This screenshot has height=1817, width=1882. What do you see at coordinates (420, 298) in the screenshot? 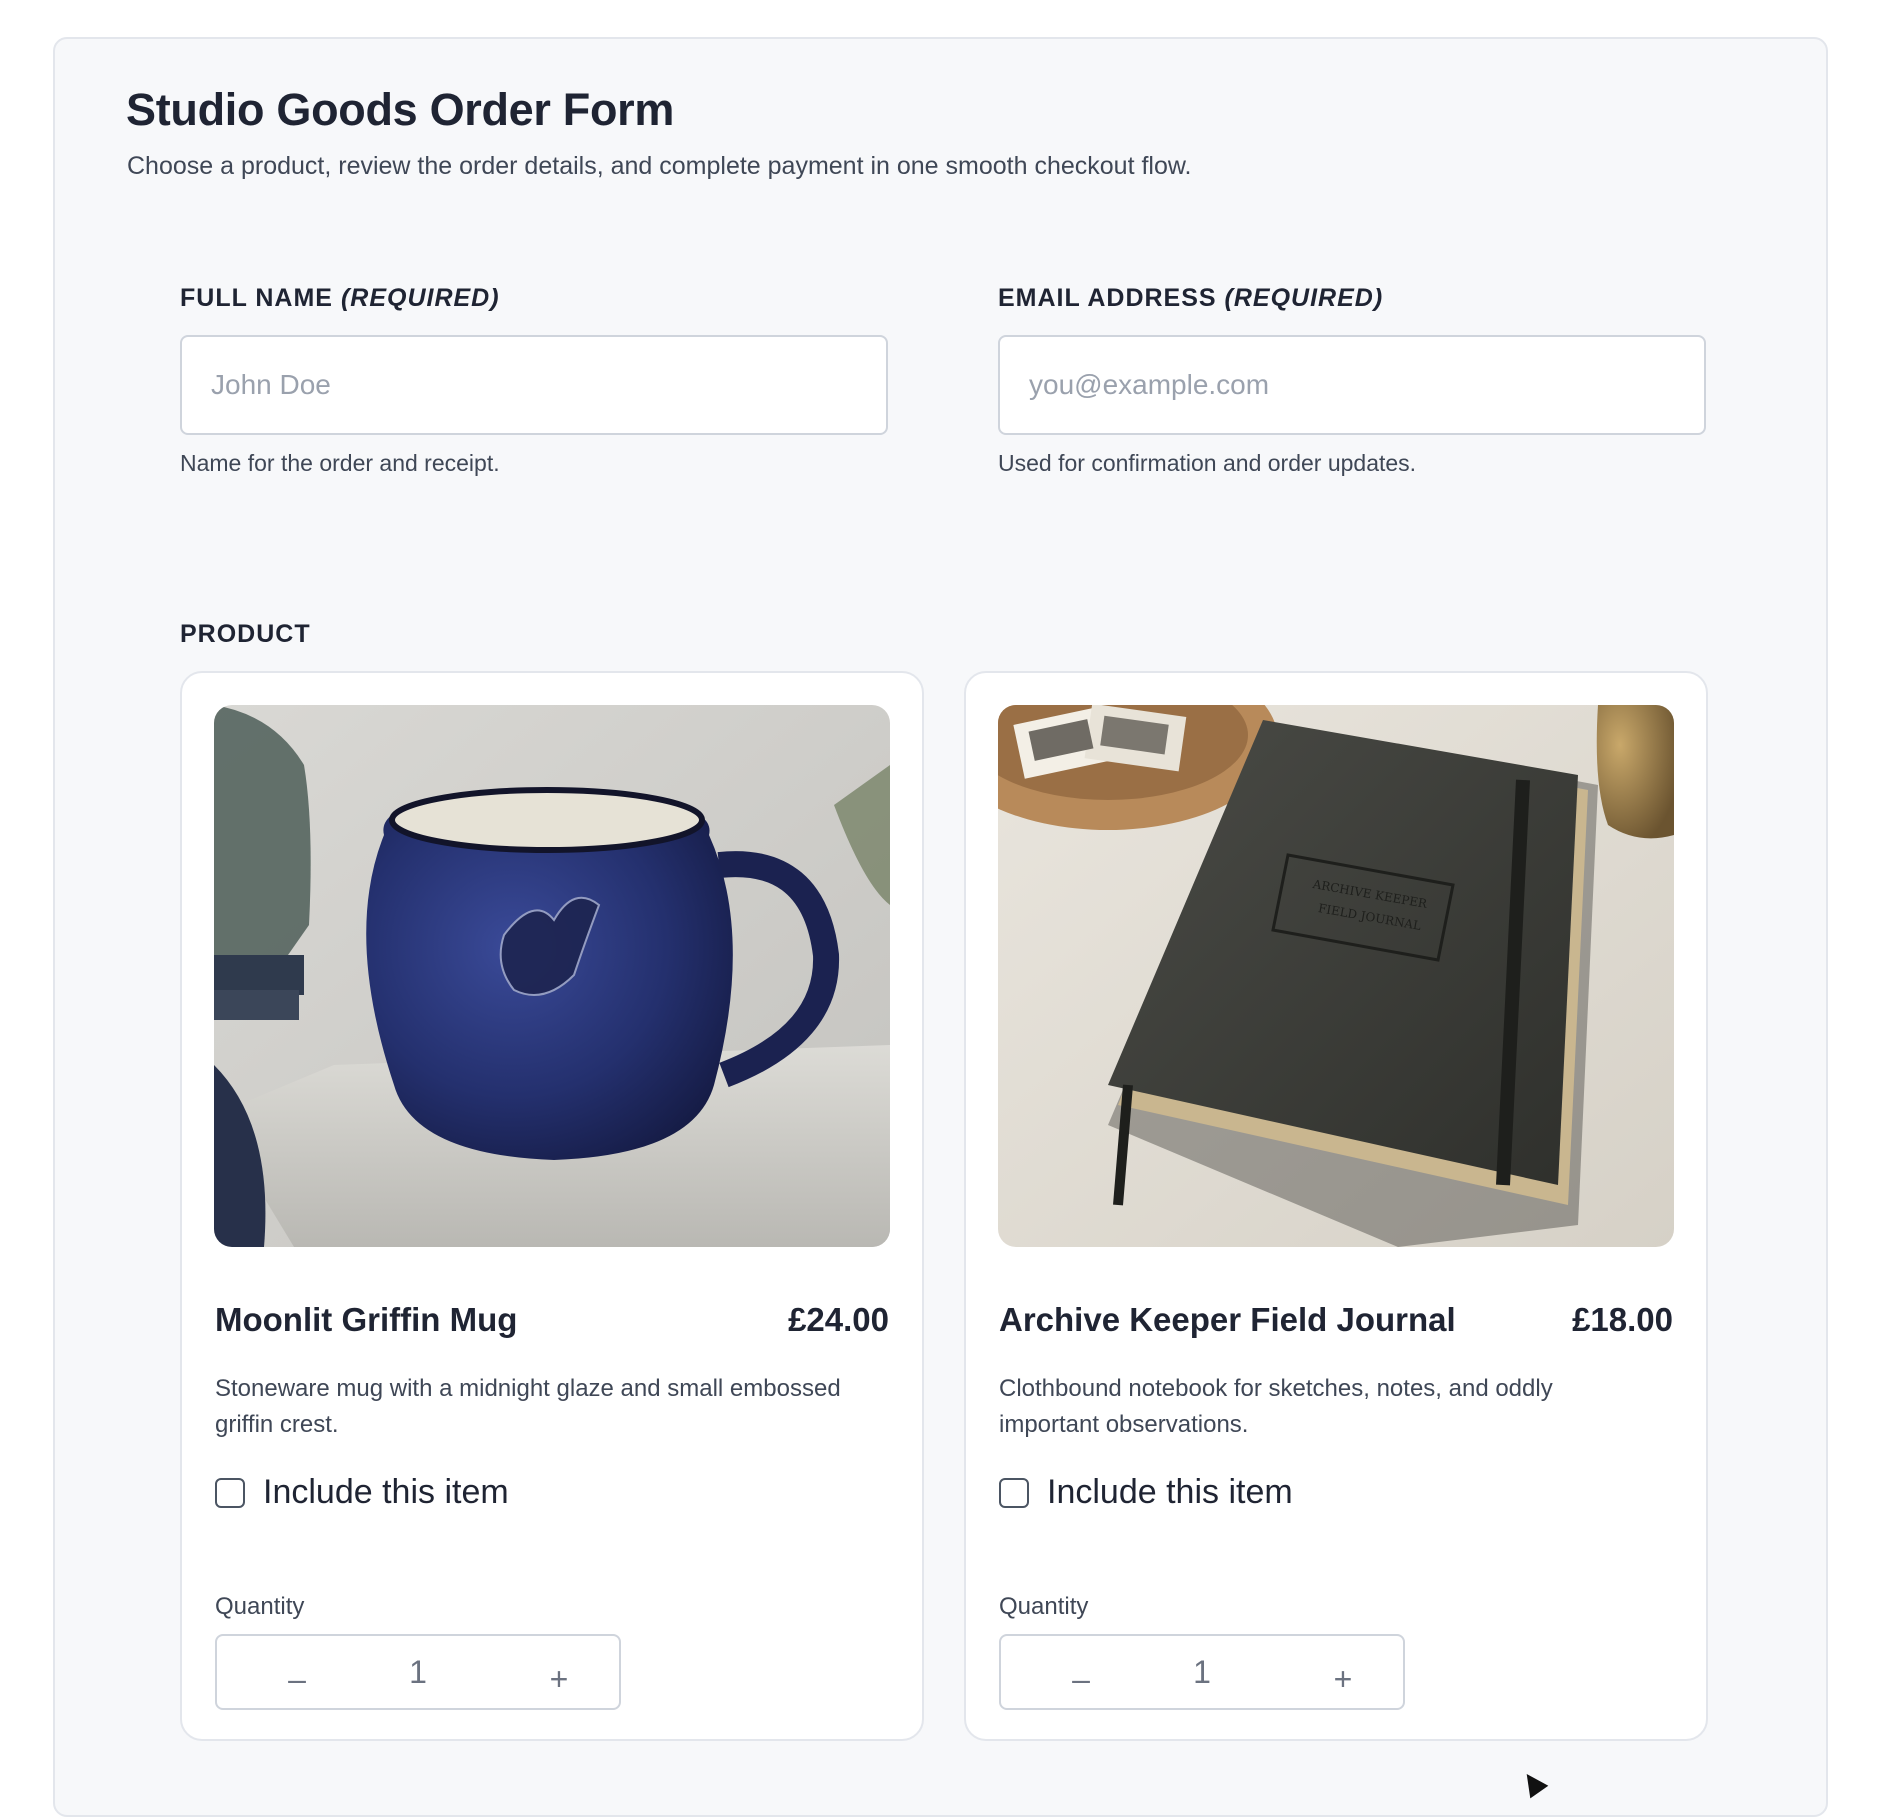
I see `full-name-required-marker: (Required)` at bounding box center [420, 298].